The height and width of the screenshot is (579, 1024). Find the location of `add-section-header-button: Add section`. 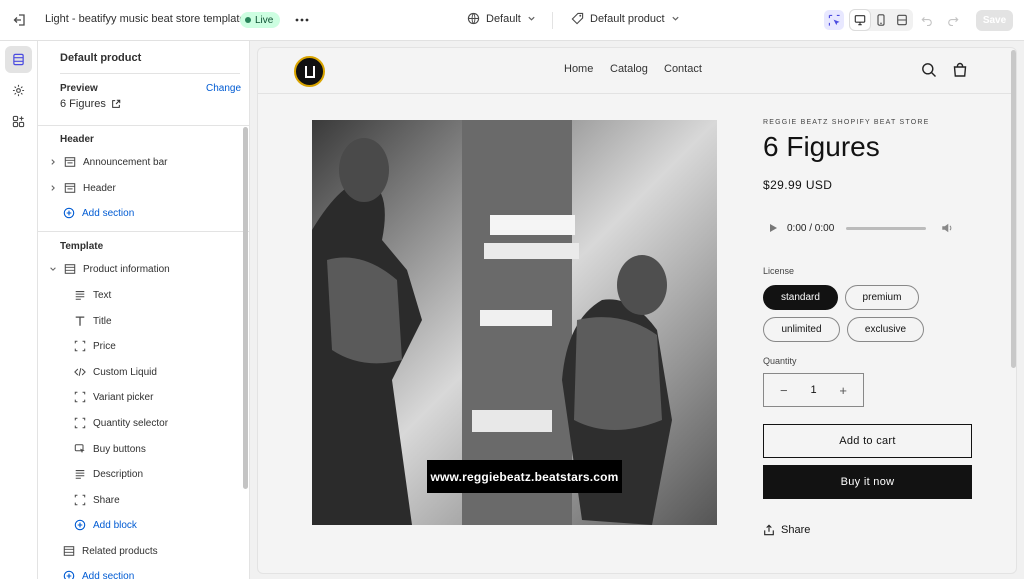

add-section-header-button: Add section is located at coordinates (140, 213).